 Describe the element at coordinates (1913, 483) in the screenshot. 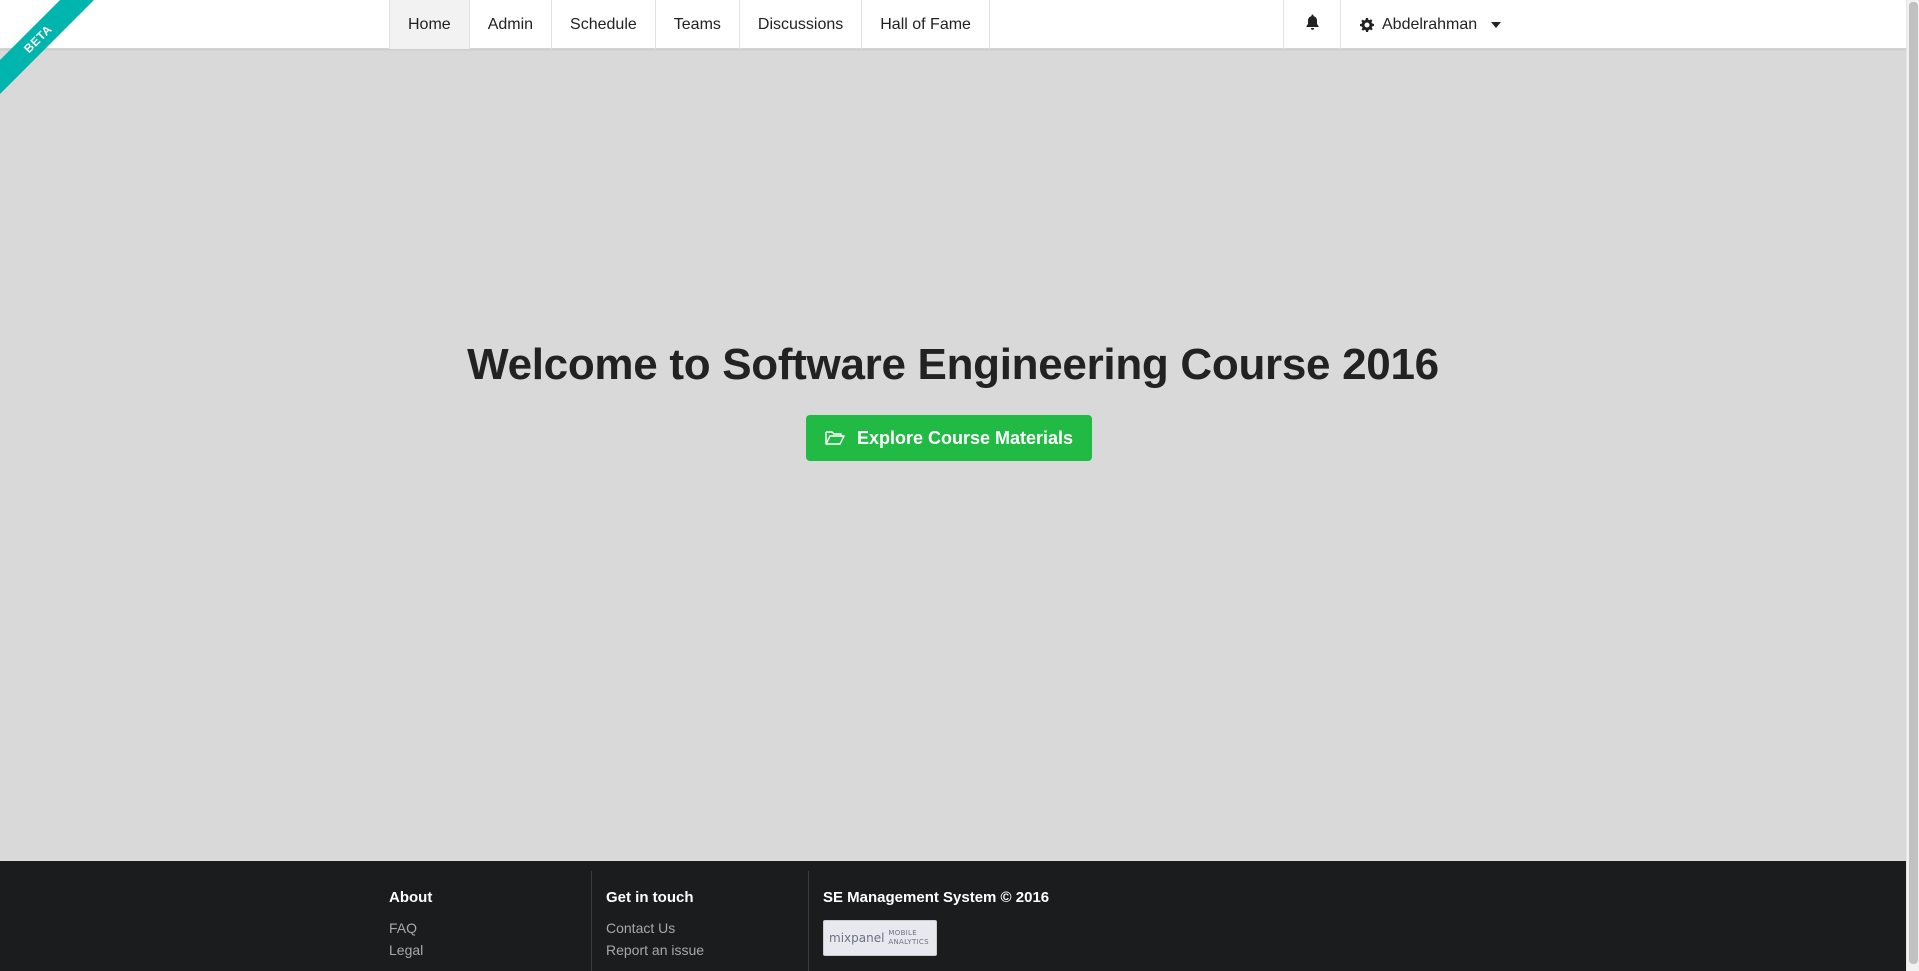

I see `scrollbar-thumb` at that location.